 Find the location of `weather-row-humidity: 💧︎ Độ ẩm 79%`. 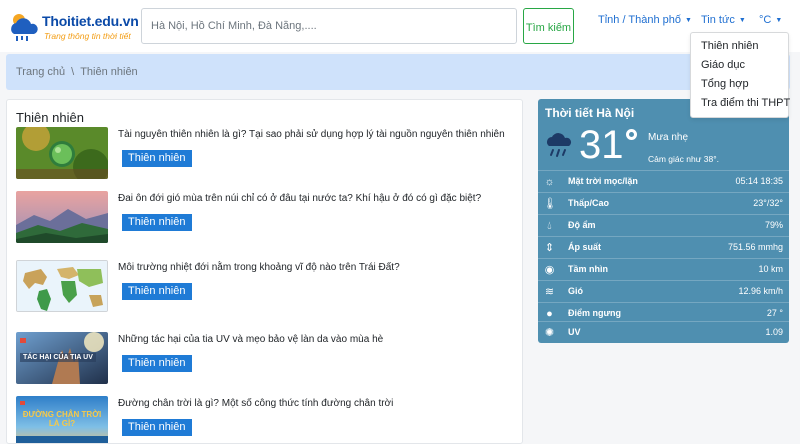

weather-row-humidity: 💧︎ Độ ẩm 79% is located at coordinates (663, 225).